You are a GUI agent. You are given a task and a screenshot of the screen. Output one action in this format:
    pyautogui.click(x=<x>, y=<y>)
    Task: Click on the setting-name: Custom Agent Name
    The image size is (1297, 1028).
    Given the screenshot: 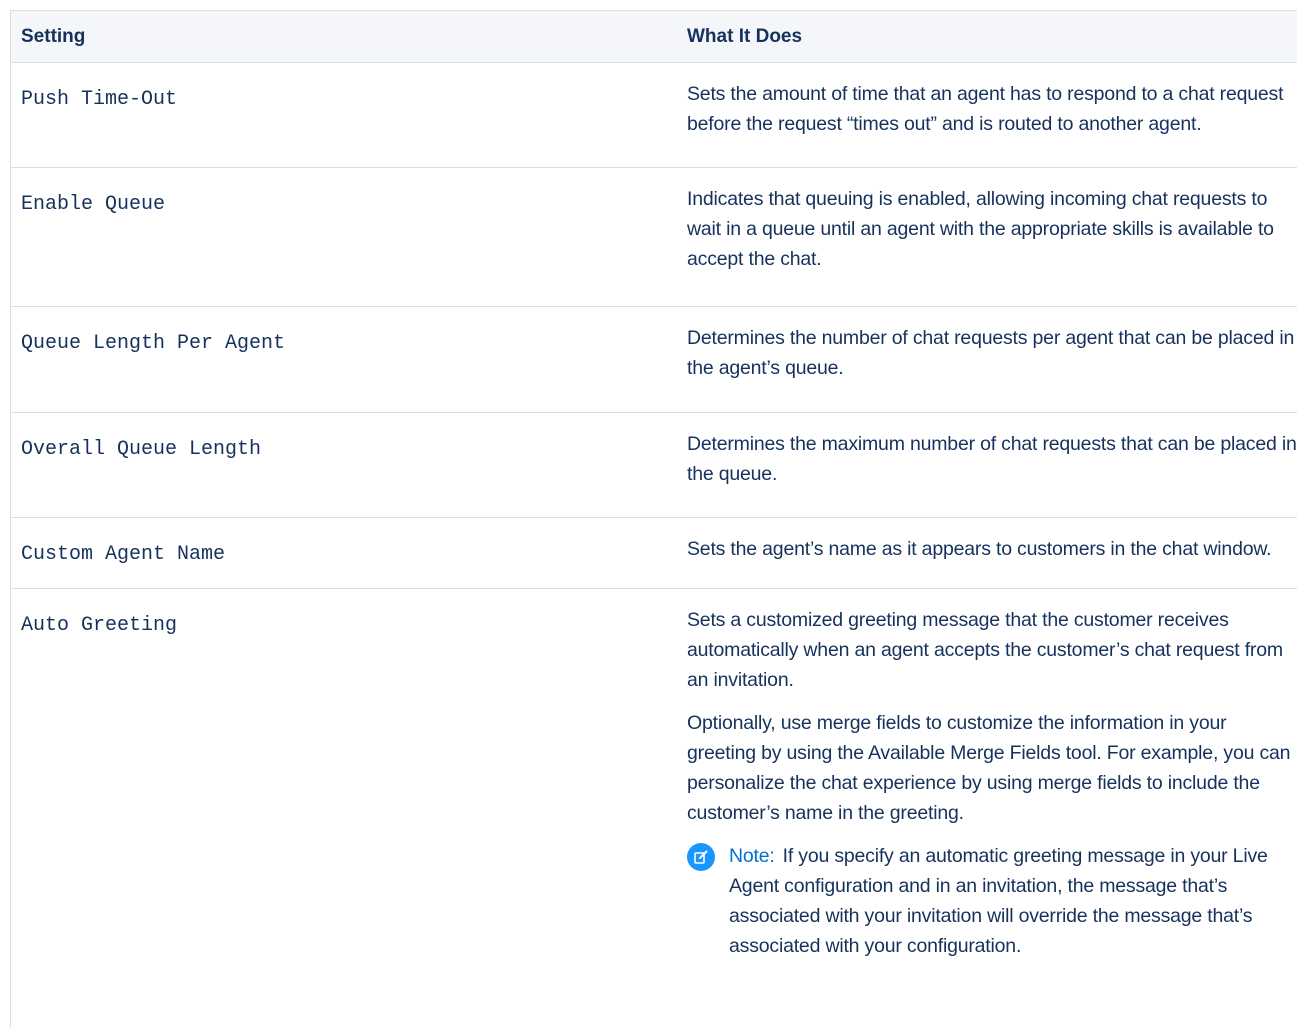 What is the action you would take?
    pyautogui.click(x=334, y=552)
    